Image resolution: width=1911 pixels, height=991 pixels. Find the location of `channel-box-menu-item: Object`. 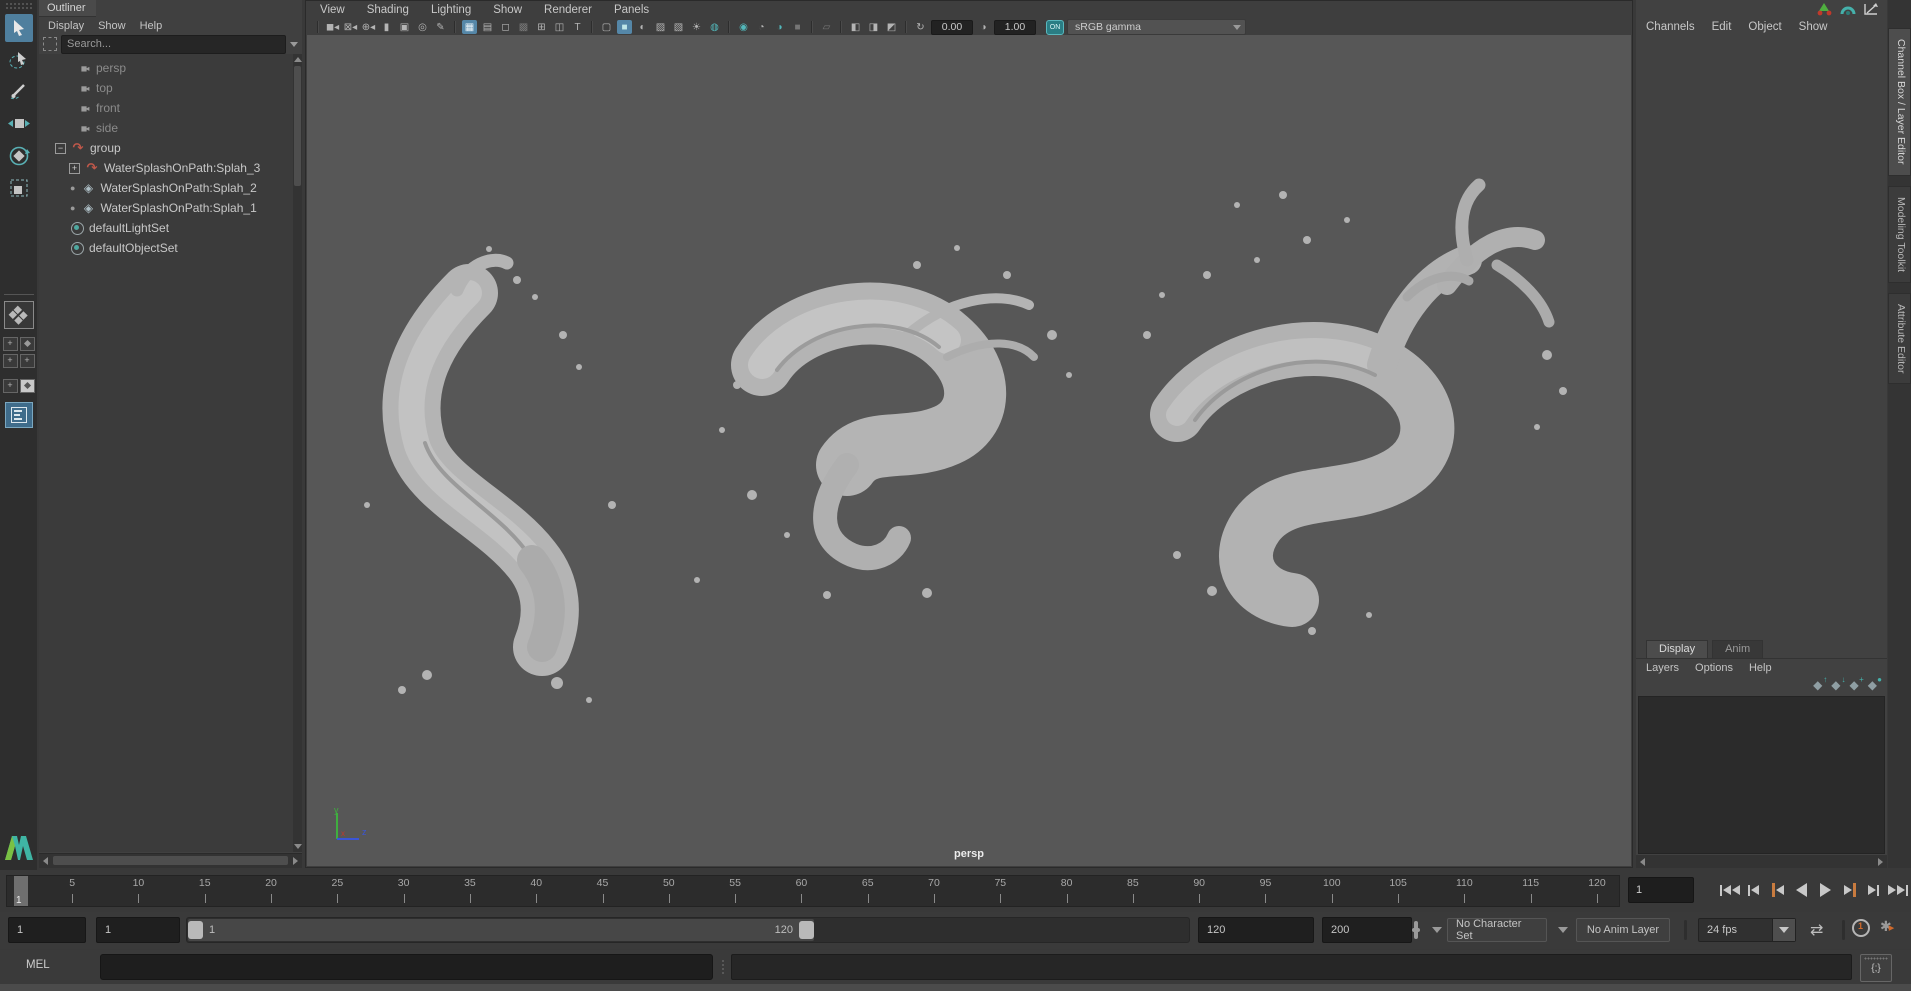

channel-box-menu-item: Object is located at coordinates (1764, 27).